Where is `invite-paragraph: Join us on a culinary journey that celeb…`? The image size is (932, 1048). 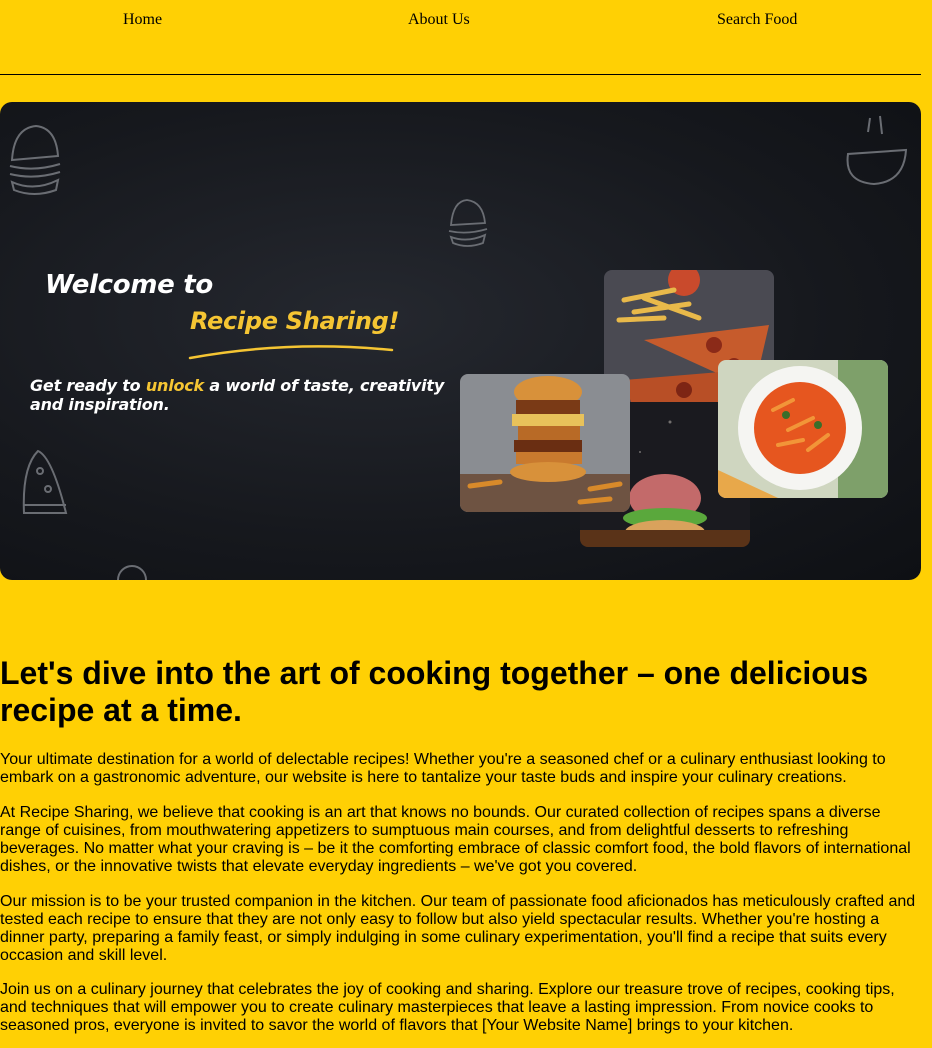
invite-paragraph: Join us on a culinary journey that celeb… is located at coordinates (447, 1007).